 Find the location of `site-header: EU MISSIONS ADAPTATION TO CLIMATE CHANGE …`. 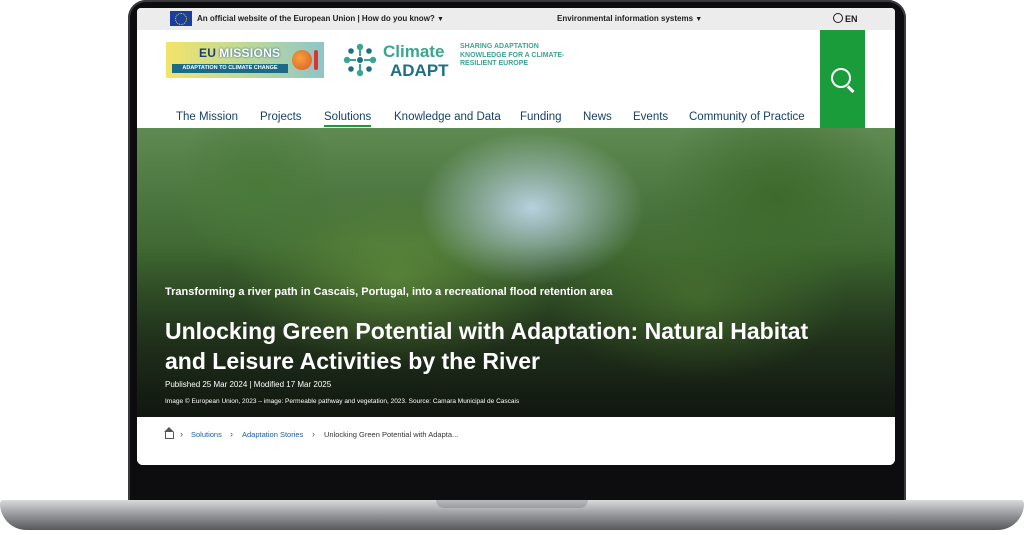

site-header: EU MISSIONS ADAPTATION TO CLIMATE CHANGE … is located at coordinates (516, 79).